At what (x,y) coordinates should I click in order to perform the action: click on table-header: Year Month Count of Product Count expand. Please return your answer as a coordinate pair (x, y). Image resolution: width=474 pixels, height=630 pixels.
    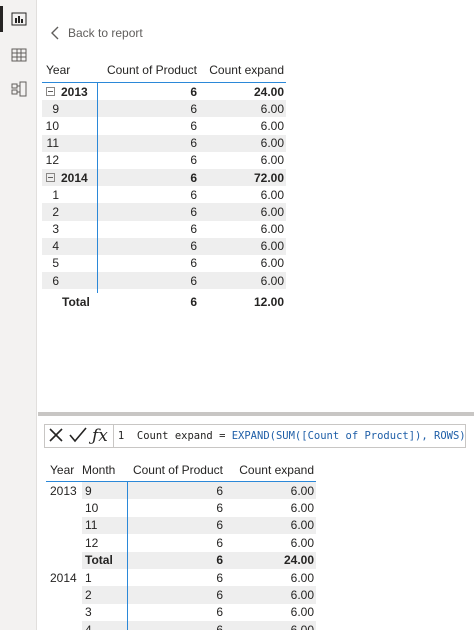
    Looking at the image, I should click on (181, 470).